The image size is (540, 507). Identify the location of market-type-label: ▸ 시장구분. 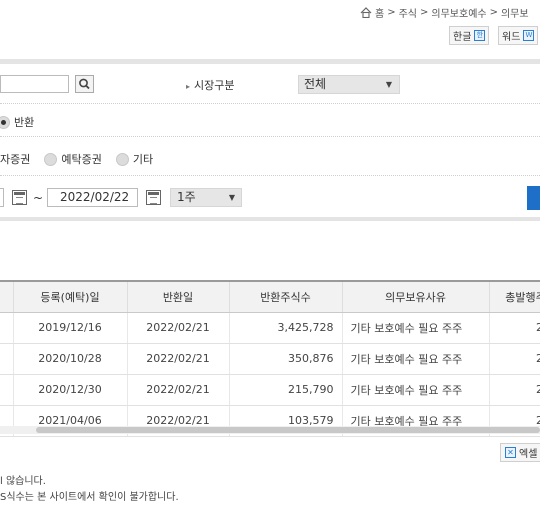
(210, 85).